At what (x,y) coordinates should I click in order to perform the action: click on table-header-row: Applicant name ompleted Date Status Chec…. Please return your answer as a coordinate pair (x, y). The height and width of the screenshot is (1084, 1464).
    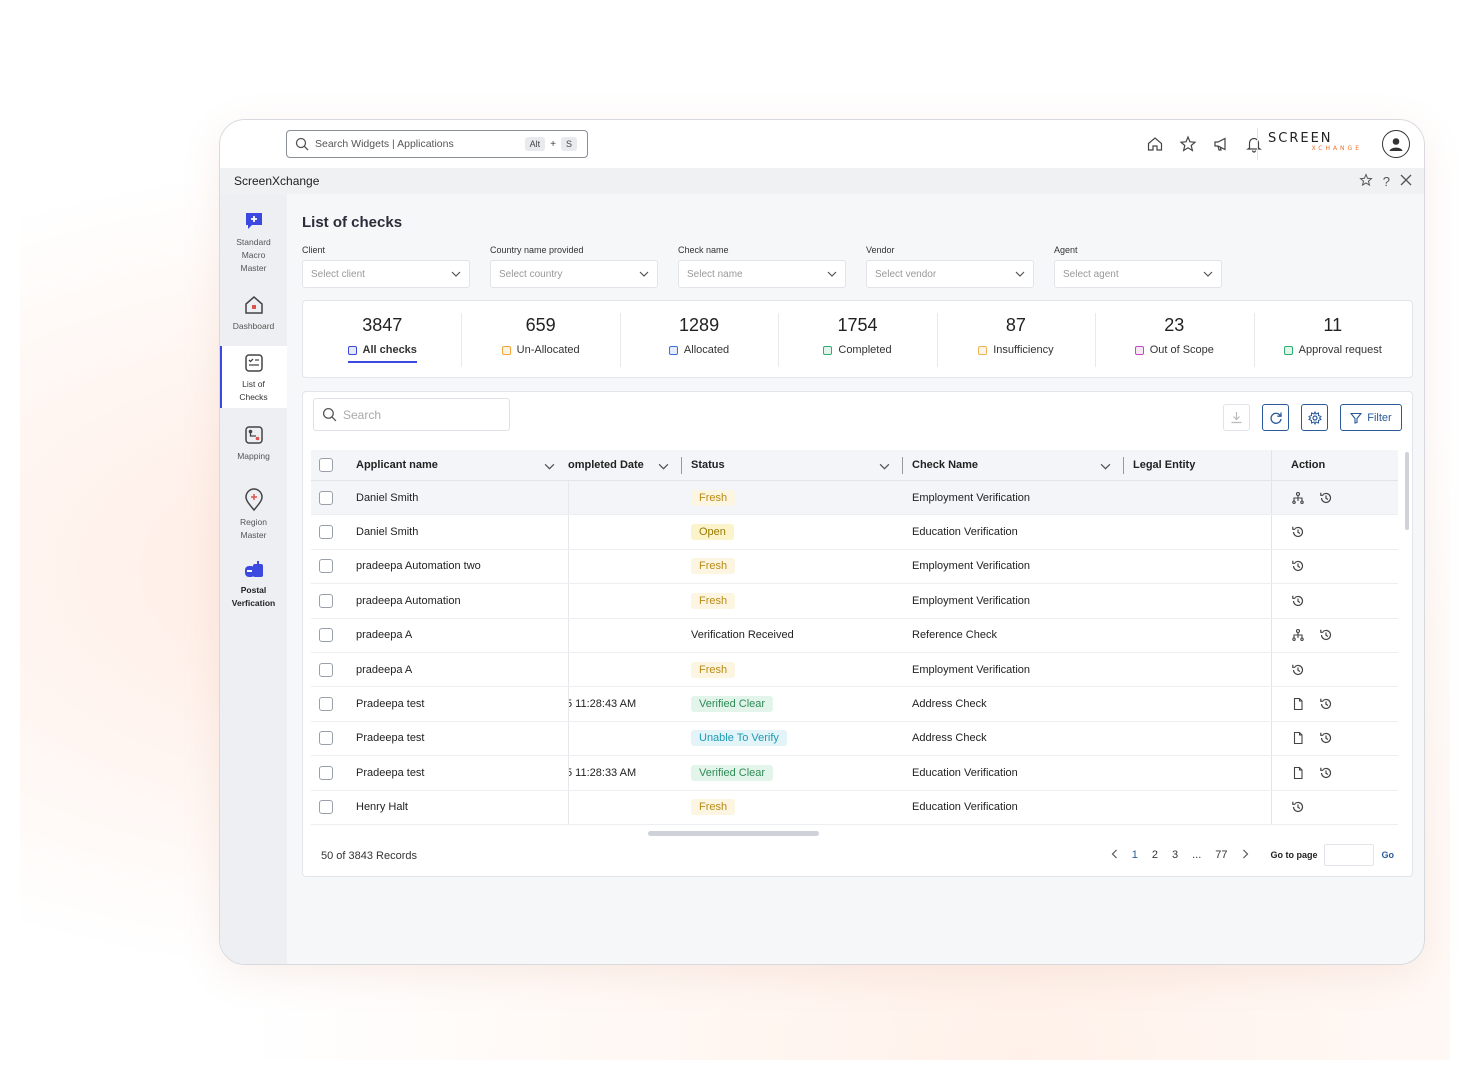
    Looking at the image, I should click on (854, 465).